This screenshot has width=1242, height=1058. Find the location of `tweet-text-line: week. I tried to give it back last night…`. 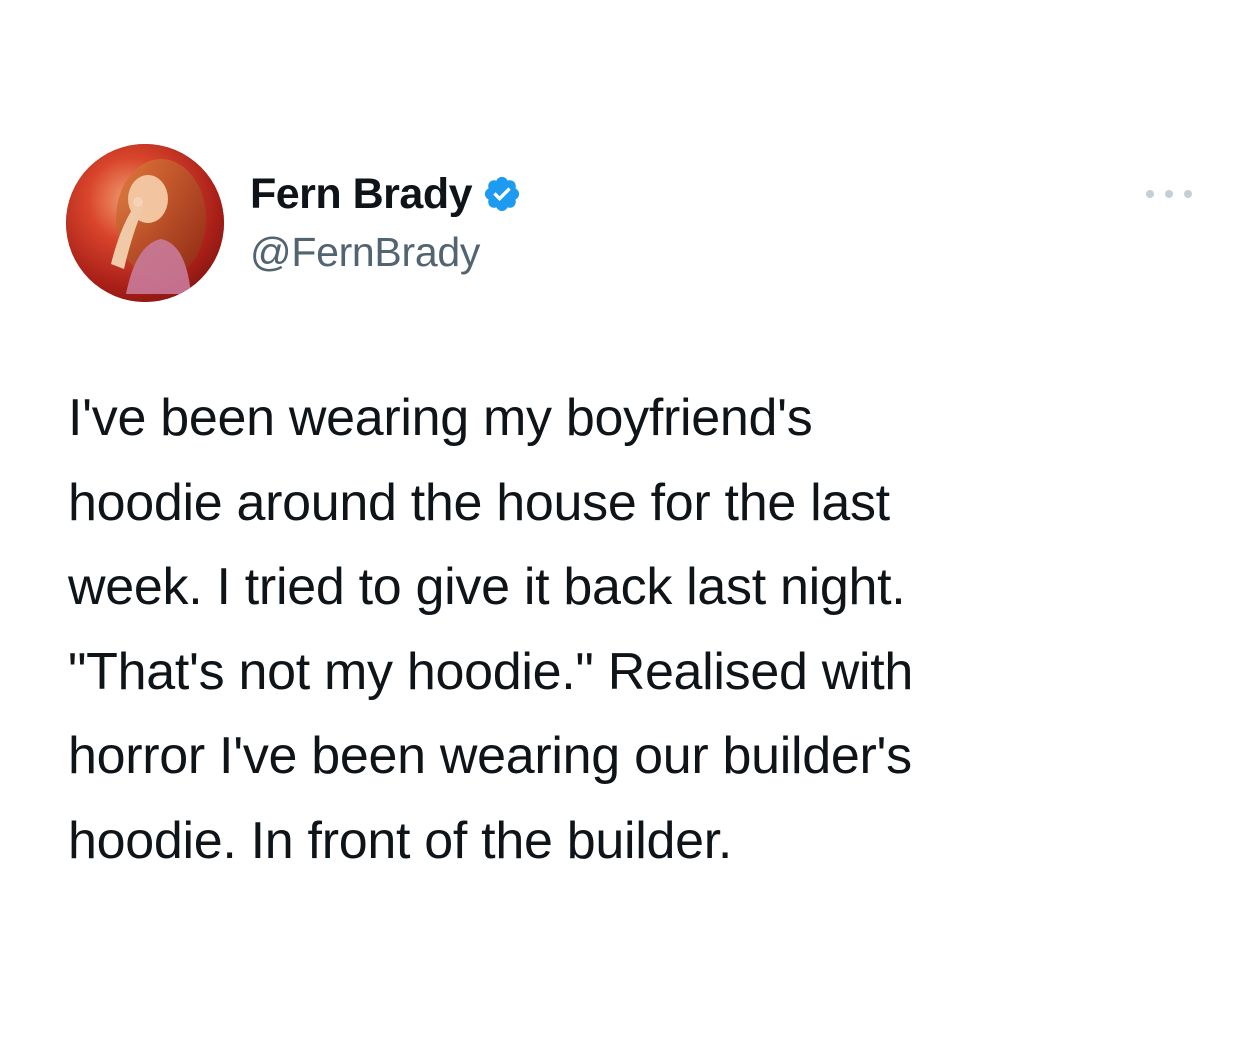

tweet-text-line: week. I tried to give it back last night… is located at coordinates (487, 587).